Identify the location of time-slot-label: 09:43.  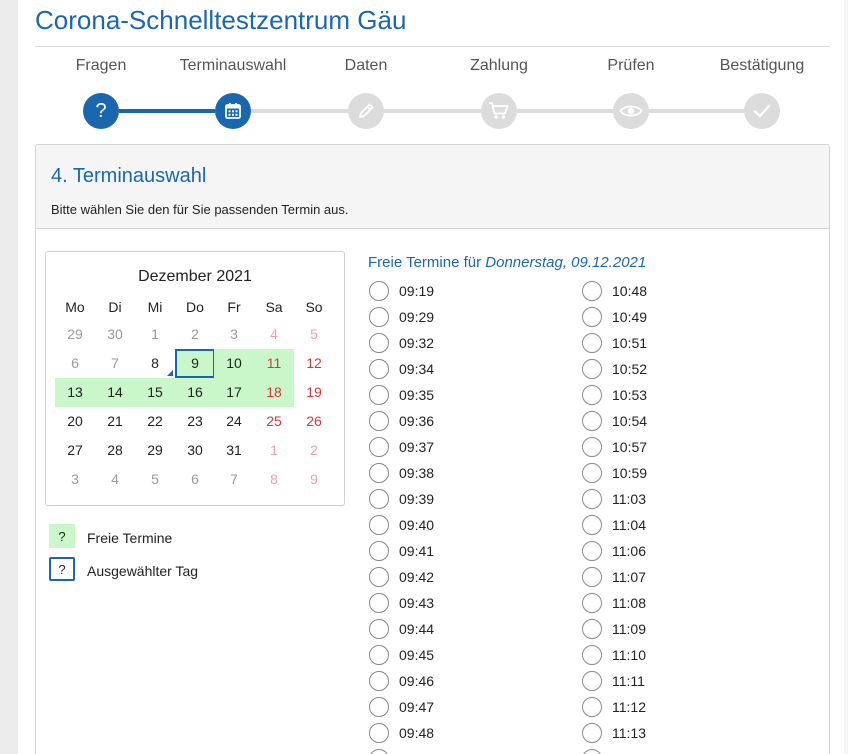
(417, 603).